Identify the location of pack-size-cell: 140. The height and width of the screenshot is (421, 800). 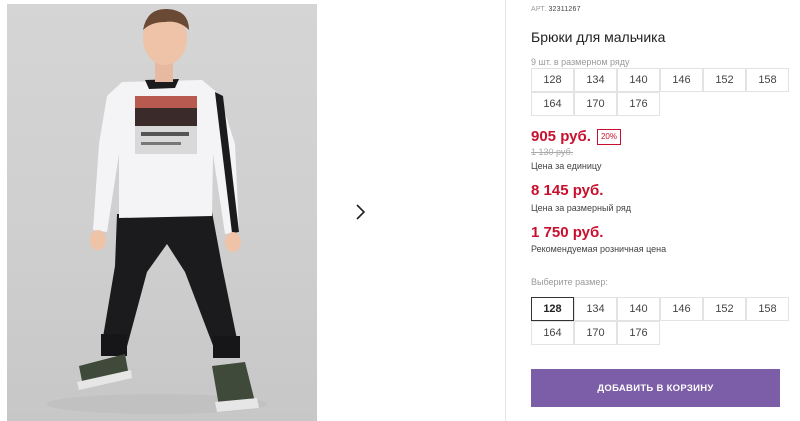
(638, 80).